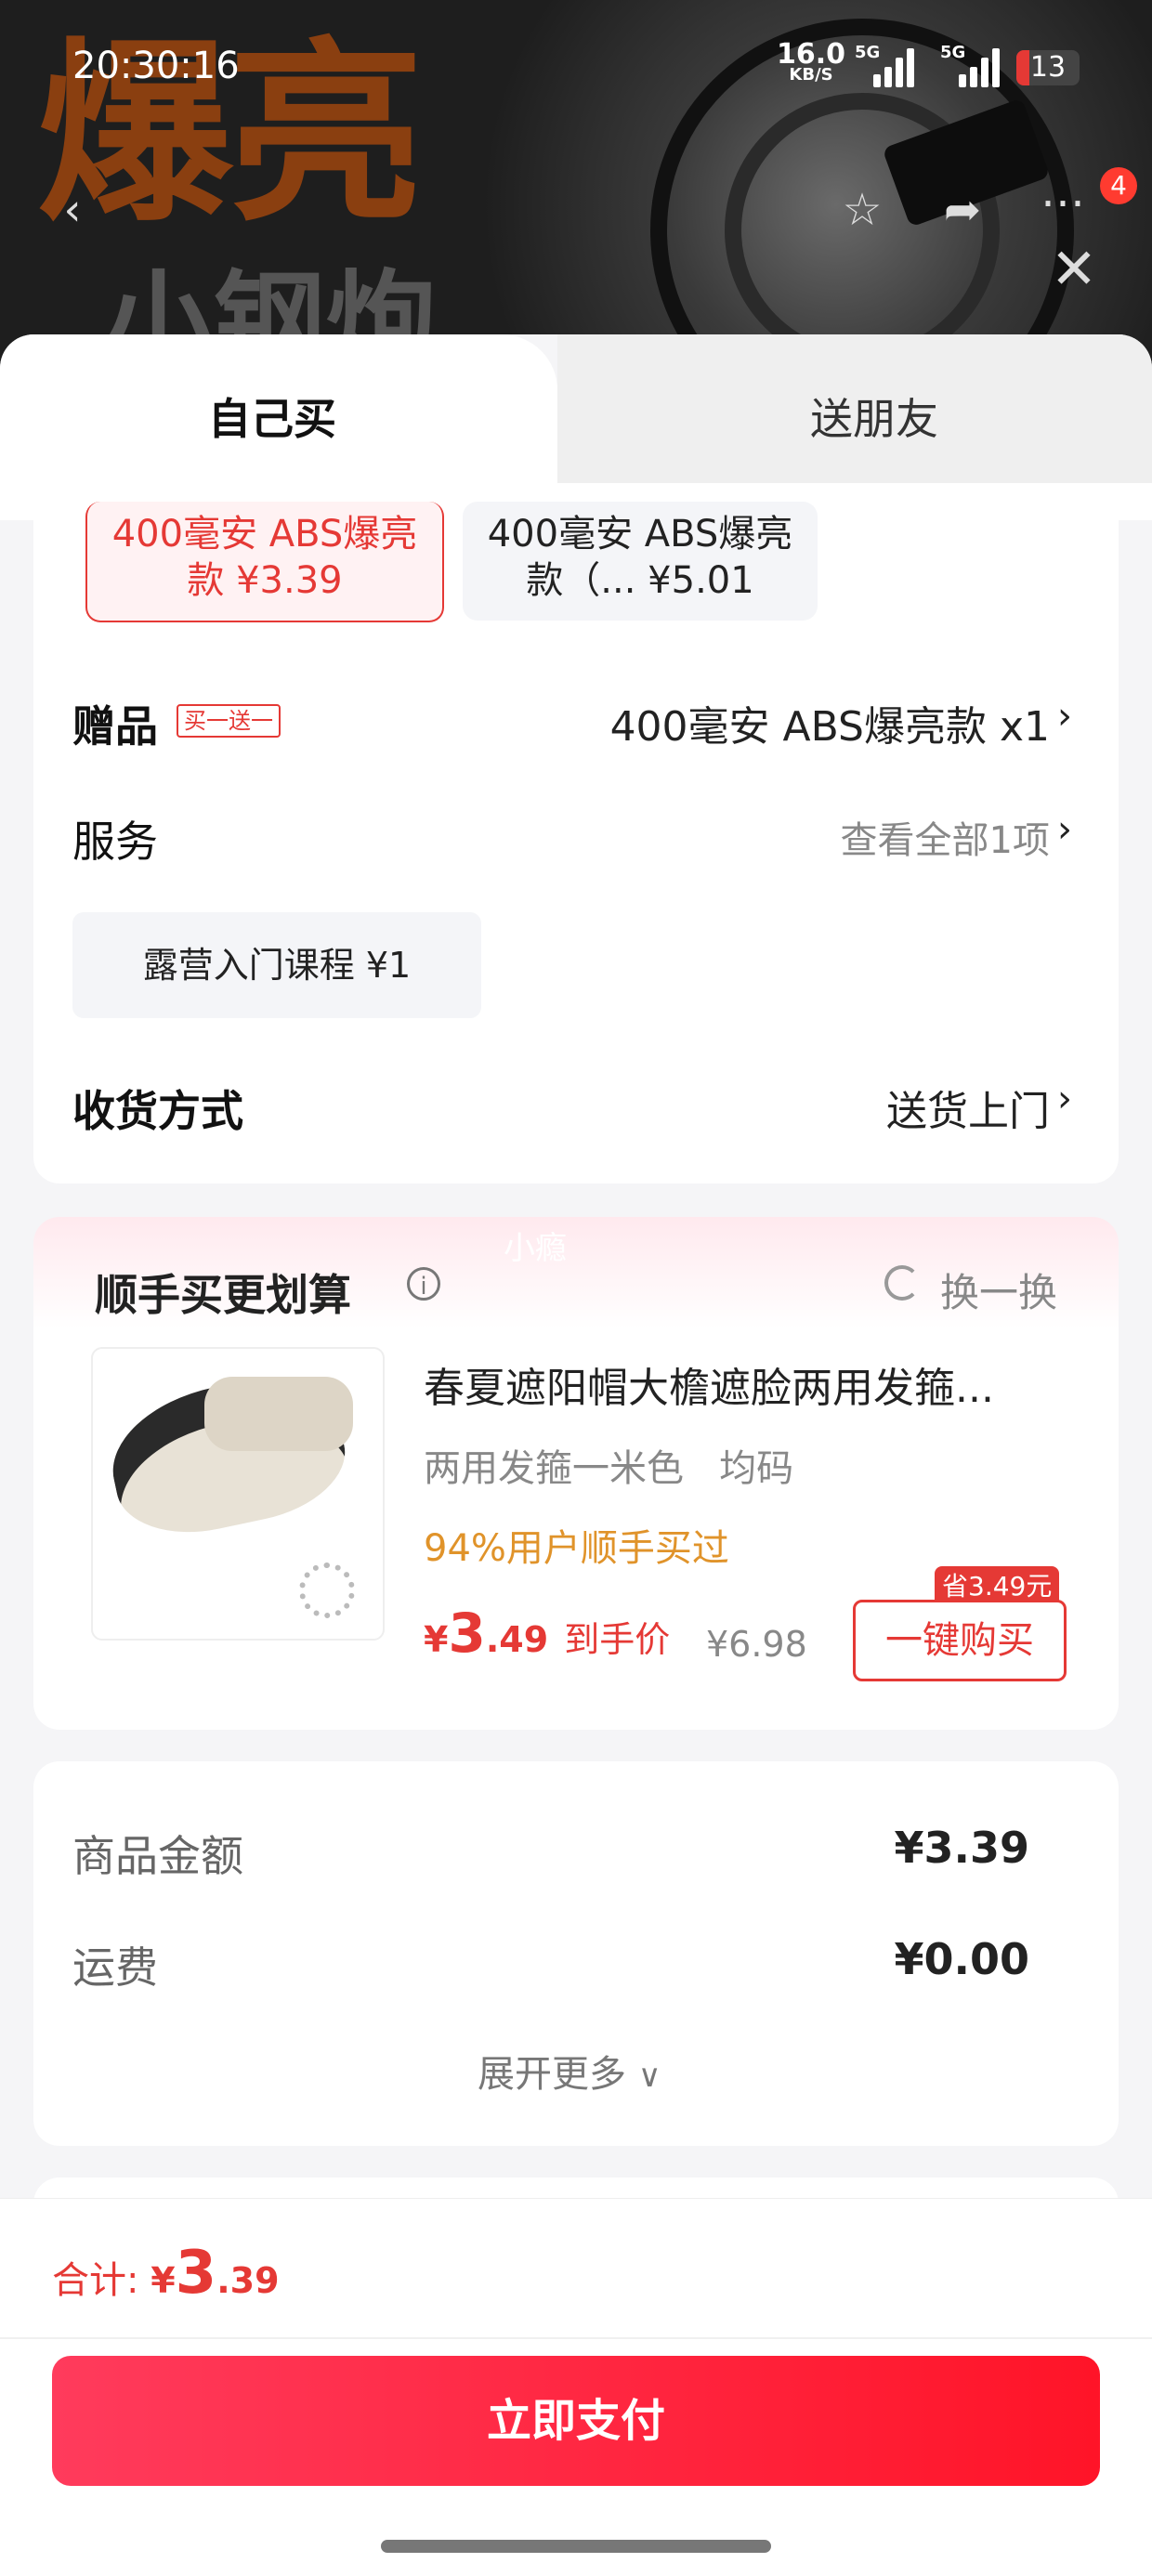 The image size is (1152, 2576). I want to click on hat-band-image, so click(278, 1414).